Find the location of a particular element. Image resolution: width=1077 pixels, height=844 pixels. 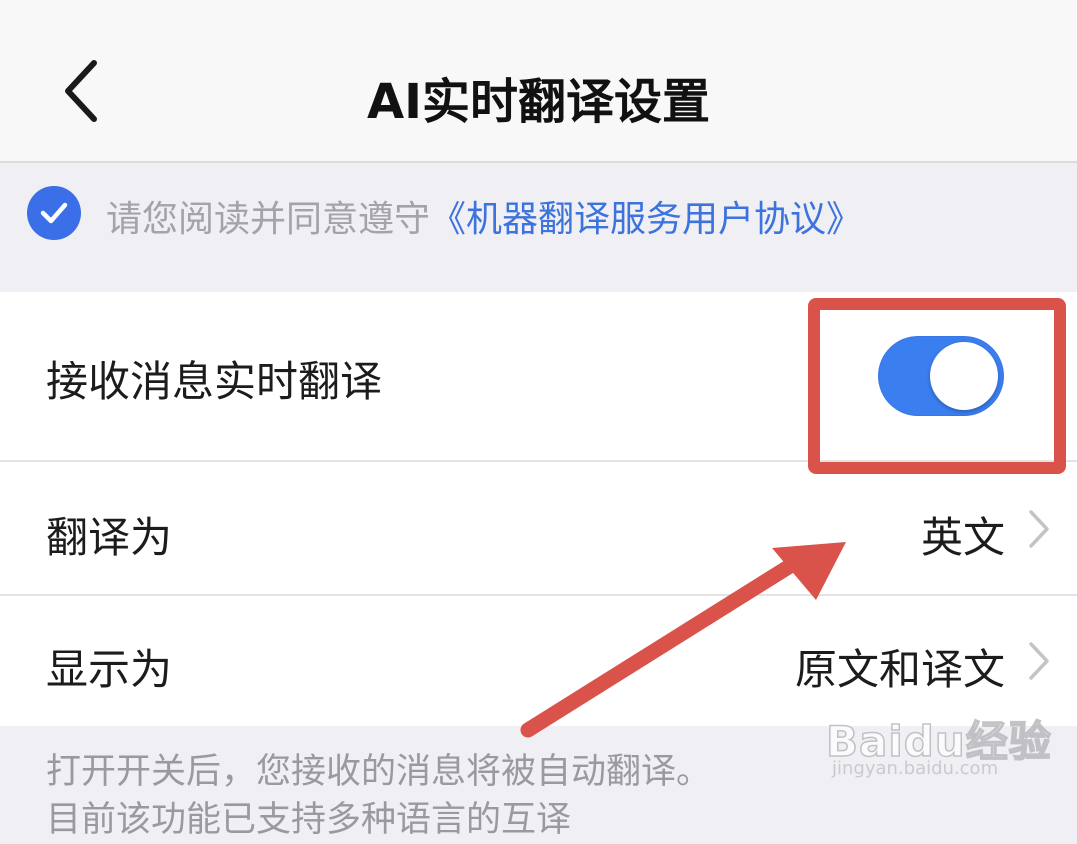

footer-note-line2: 目前该功能已支持多种语言的互译 is located at coordinates (309, 820).